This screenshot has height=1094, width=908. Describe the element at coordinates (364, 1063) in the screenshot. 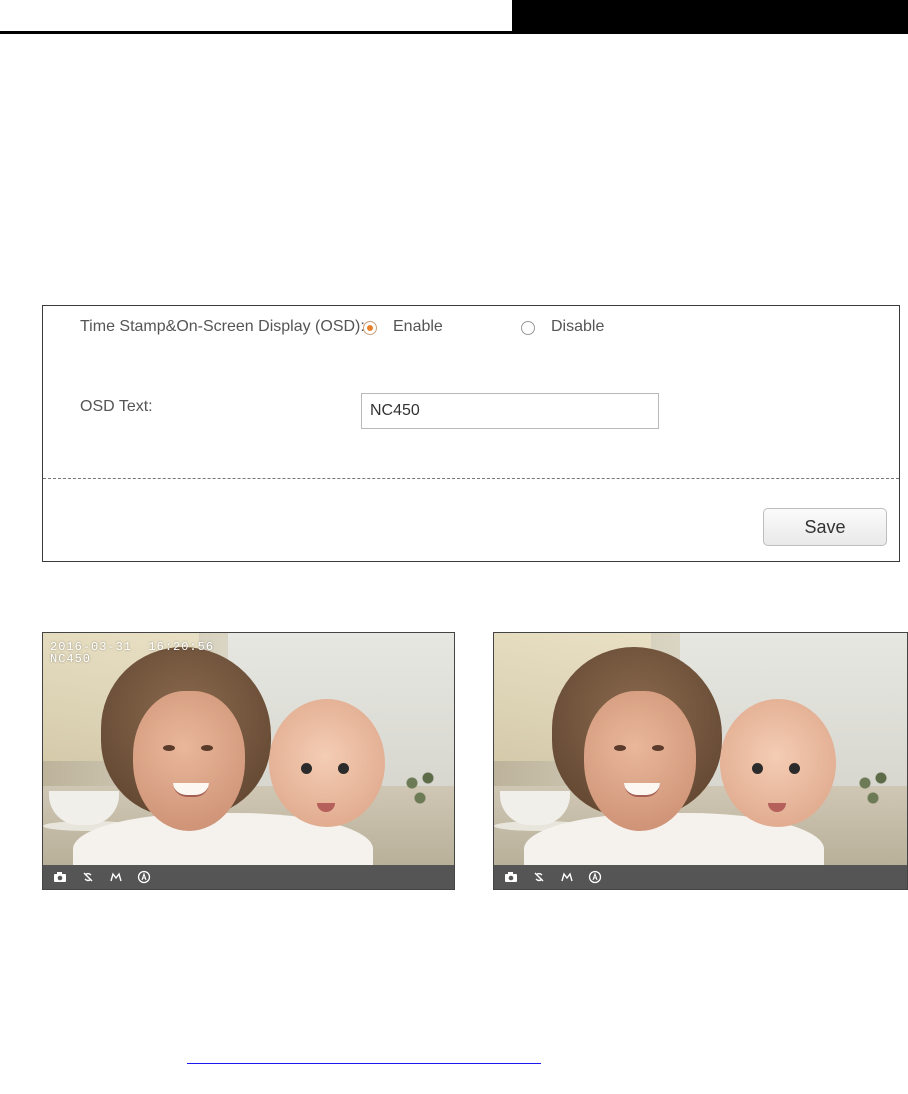

I see `footer-link-underline` at that location.